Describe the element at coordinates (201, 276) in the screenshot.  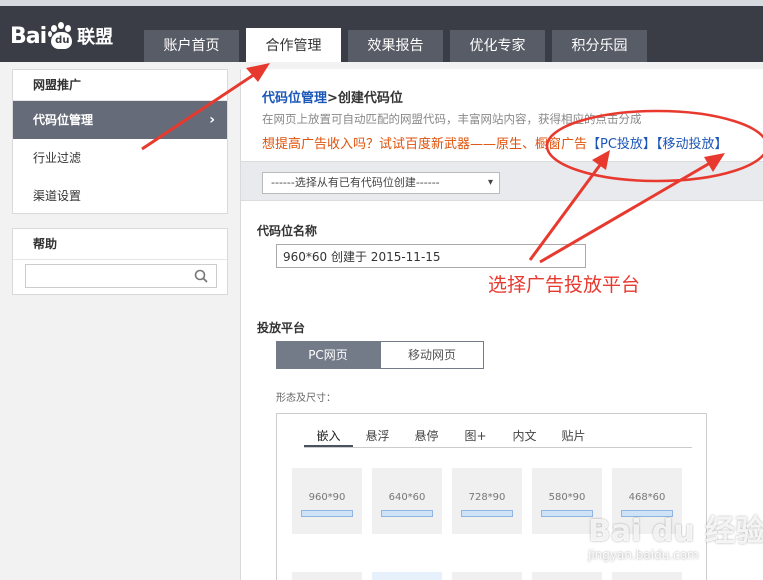
I see `search-icon` at that location.